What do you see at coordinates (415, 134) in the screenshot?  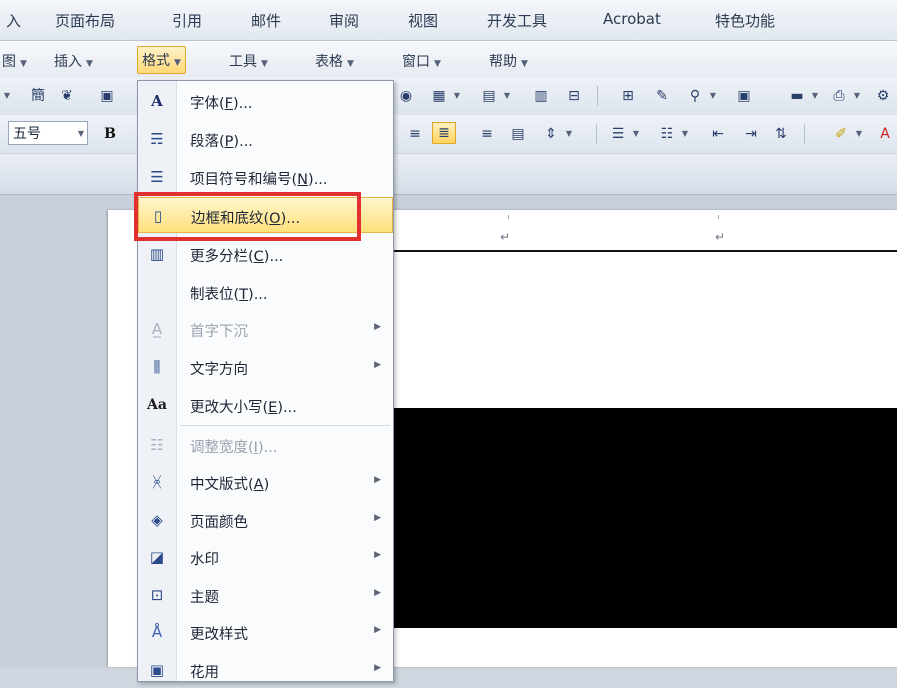 I see `align-left-icon: ≡` at bounding box center [415, 134].